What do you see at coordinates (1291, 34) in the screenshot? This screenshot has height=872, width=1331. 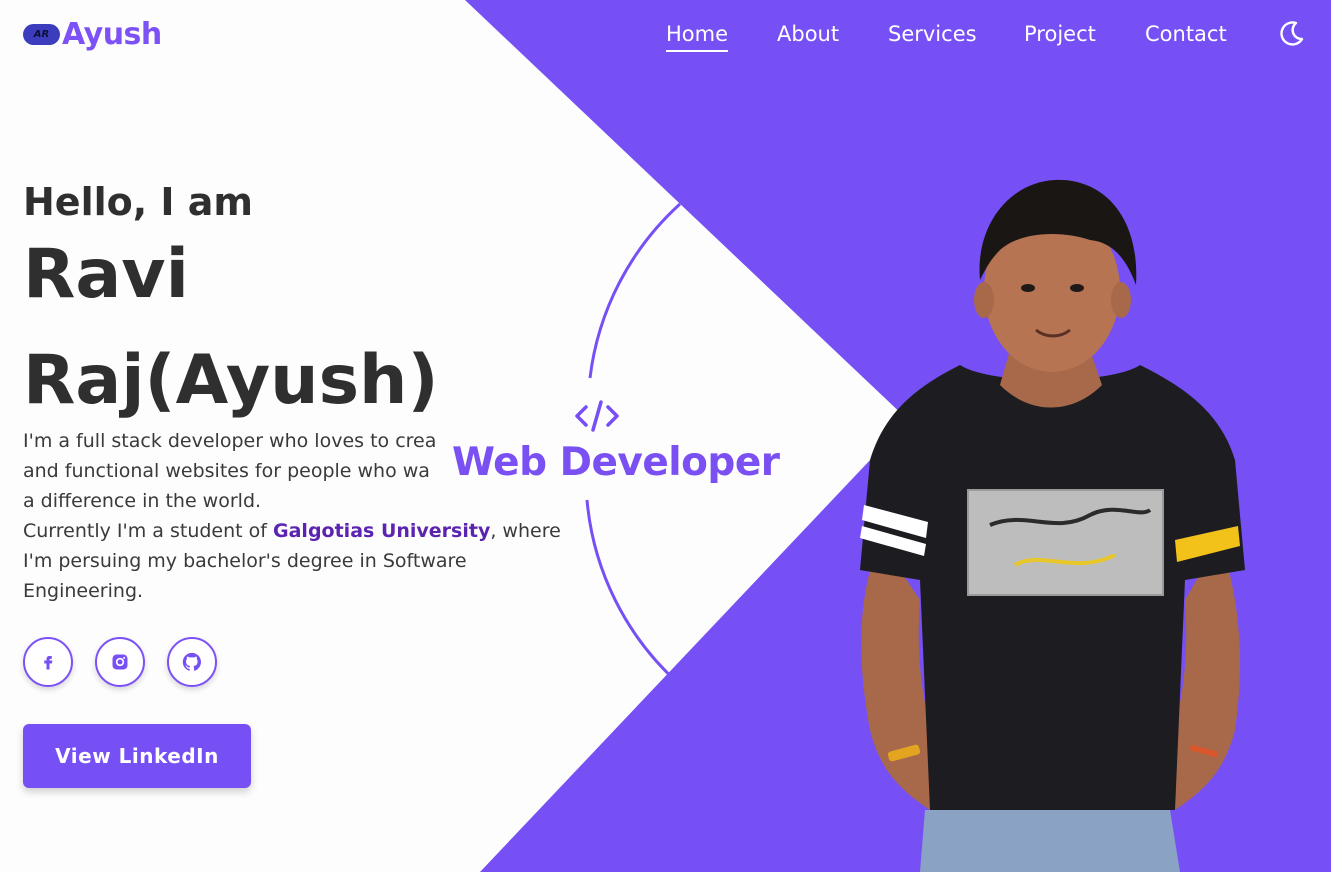 I see `moon-icon` at bounding box center [1291, 34].